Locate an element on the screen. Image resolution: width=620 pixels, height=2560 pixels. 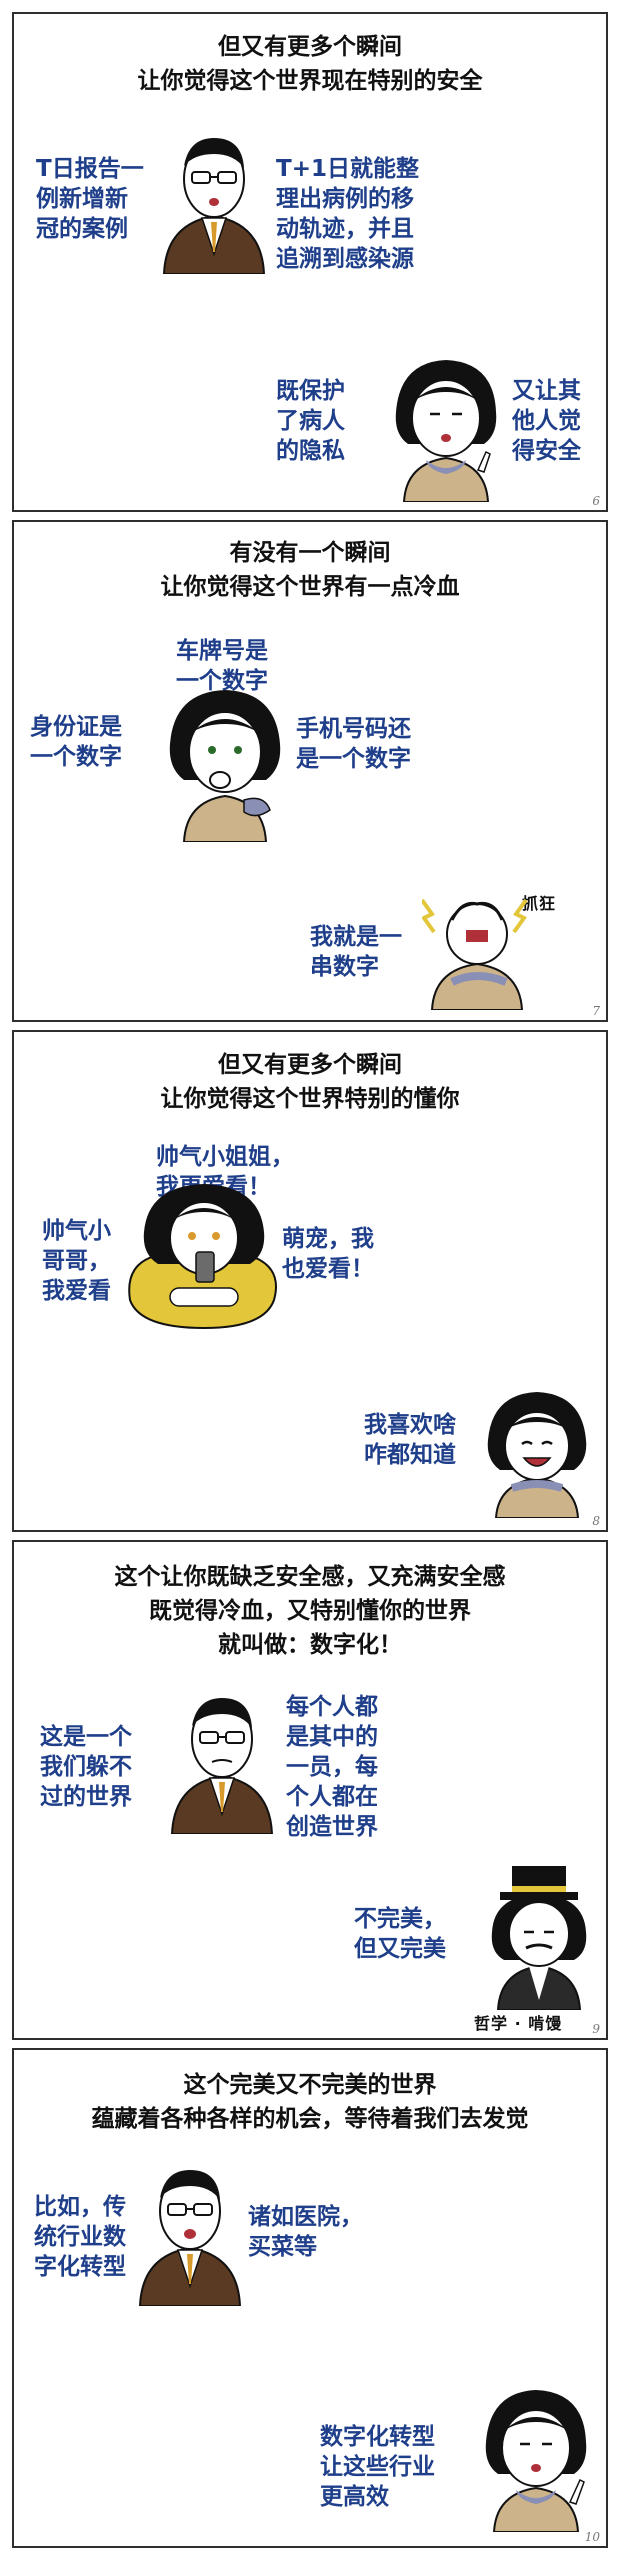
caption-bubble: 既保护 了病人 的隐私 is located at coordinates (310, 421).